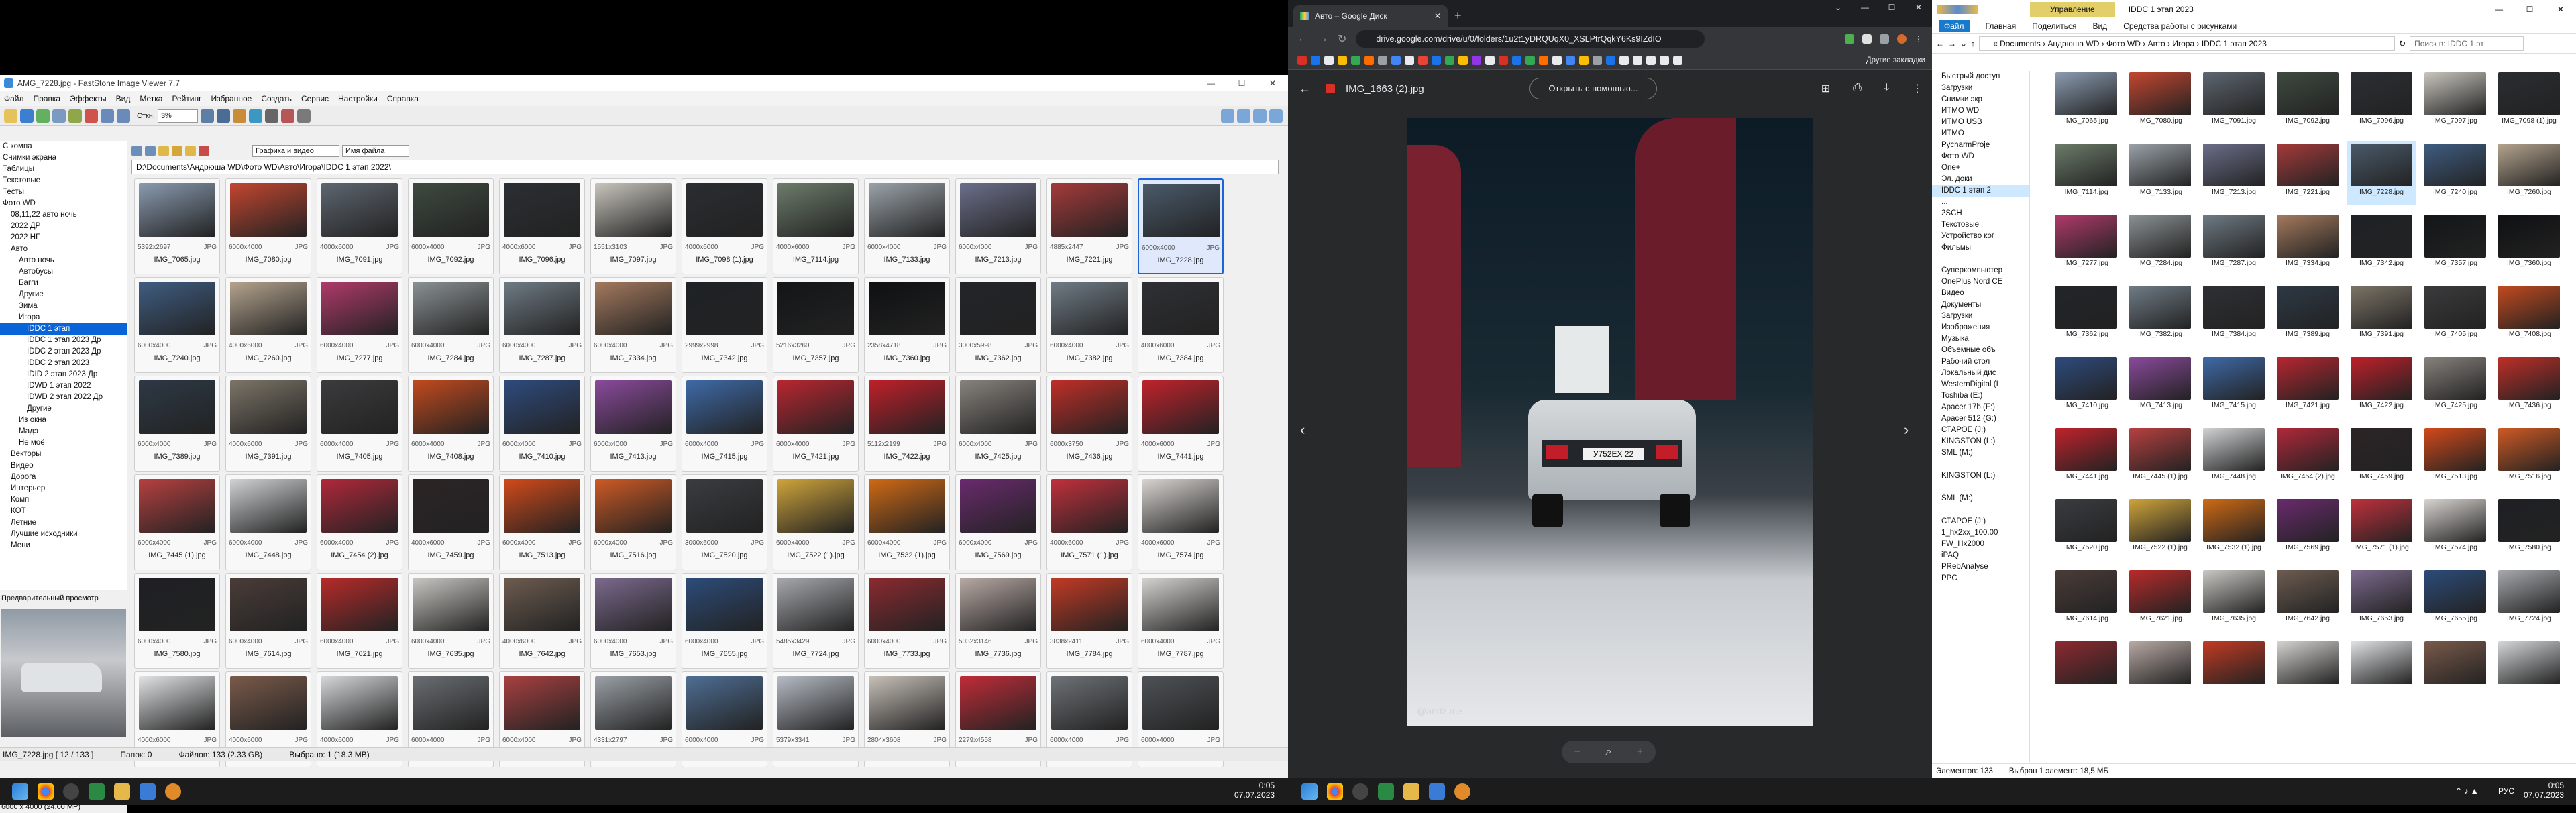 This screenshot has width=2576, height=813. What do you see at coordinates (2086, 173) in the screenshot?
I see `file-item: IMG_7114.jpg` at bounding box center [2086, 173].